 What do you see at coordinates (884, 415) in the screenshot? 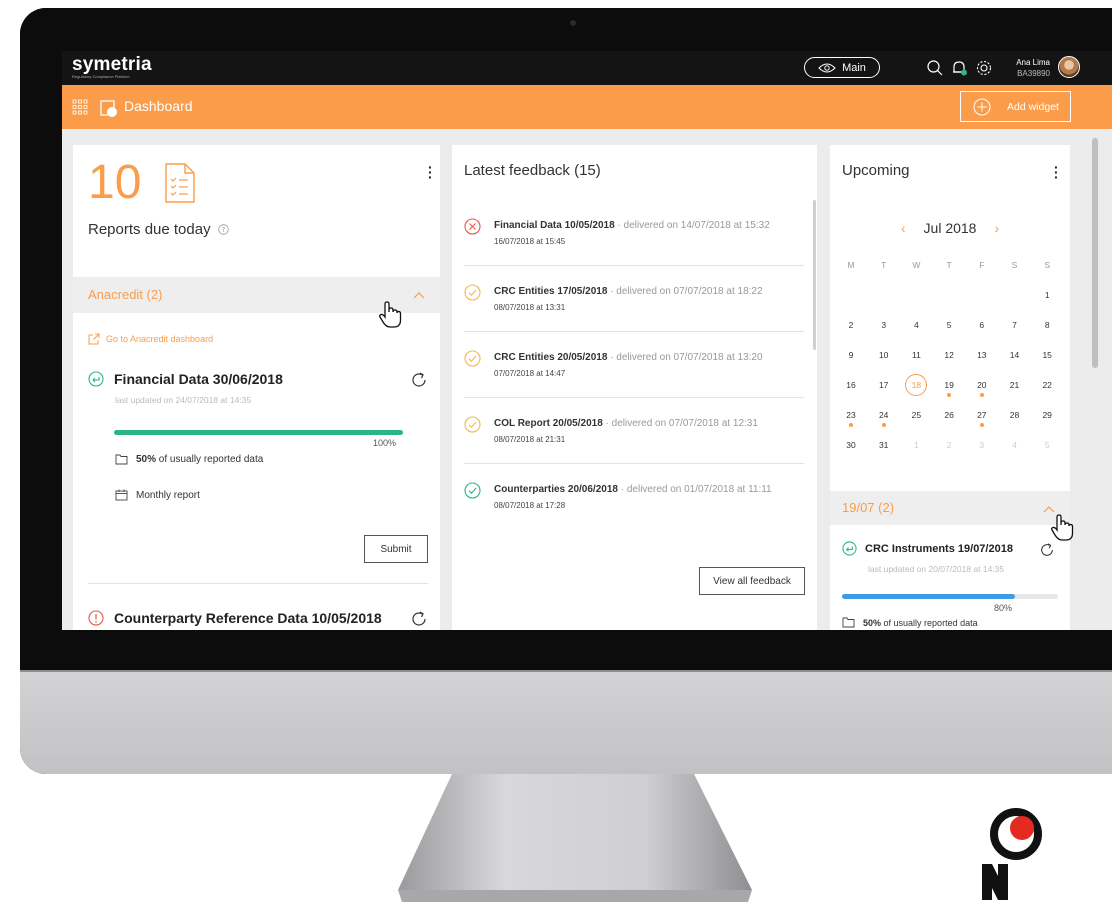
I see `calendar-day: 24` at bounding box center [884, 415].